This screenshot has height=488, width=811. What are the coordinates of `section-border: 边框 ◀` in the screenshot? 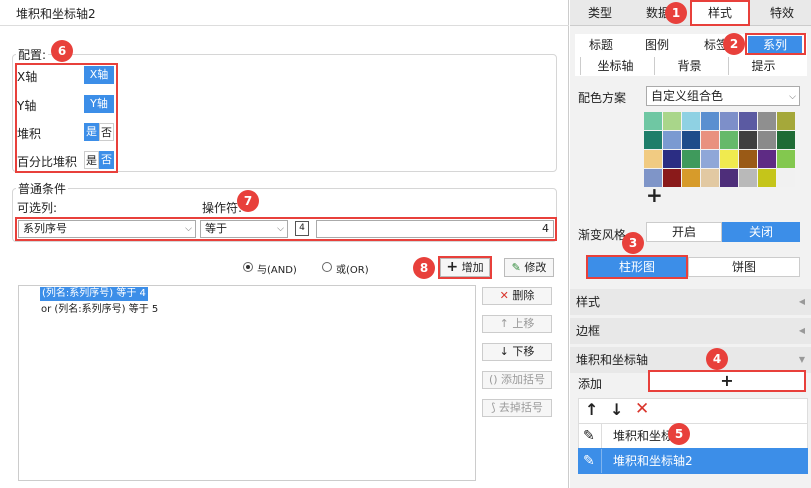 It's located at (690, 331).